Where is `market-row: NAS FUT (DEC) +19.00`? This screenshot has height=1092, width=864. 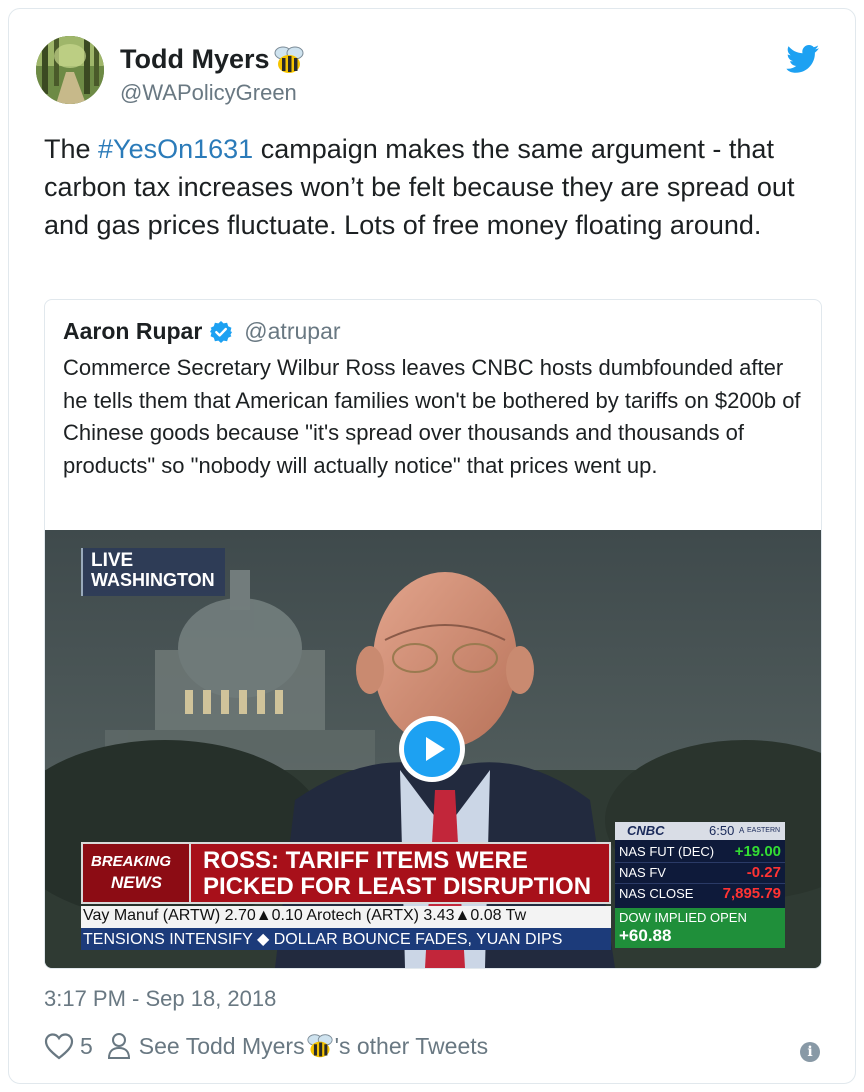
market-row: NAS FUT (DEC) +19.00 is located at coordinates (700, 852).